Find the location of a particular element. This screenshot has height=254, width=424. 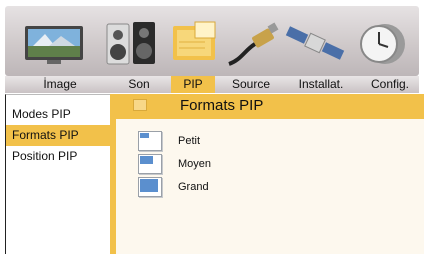

tab-son: Son is located at coordinates (139, 84).